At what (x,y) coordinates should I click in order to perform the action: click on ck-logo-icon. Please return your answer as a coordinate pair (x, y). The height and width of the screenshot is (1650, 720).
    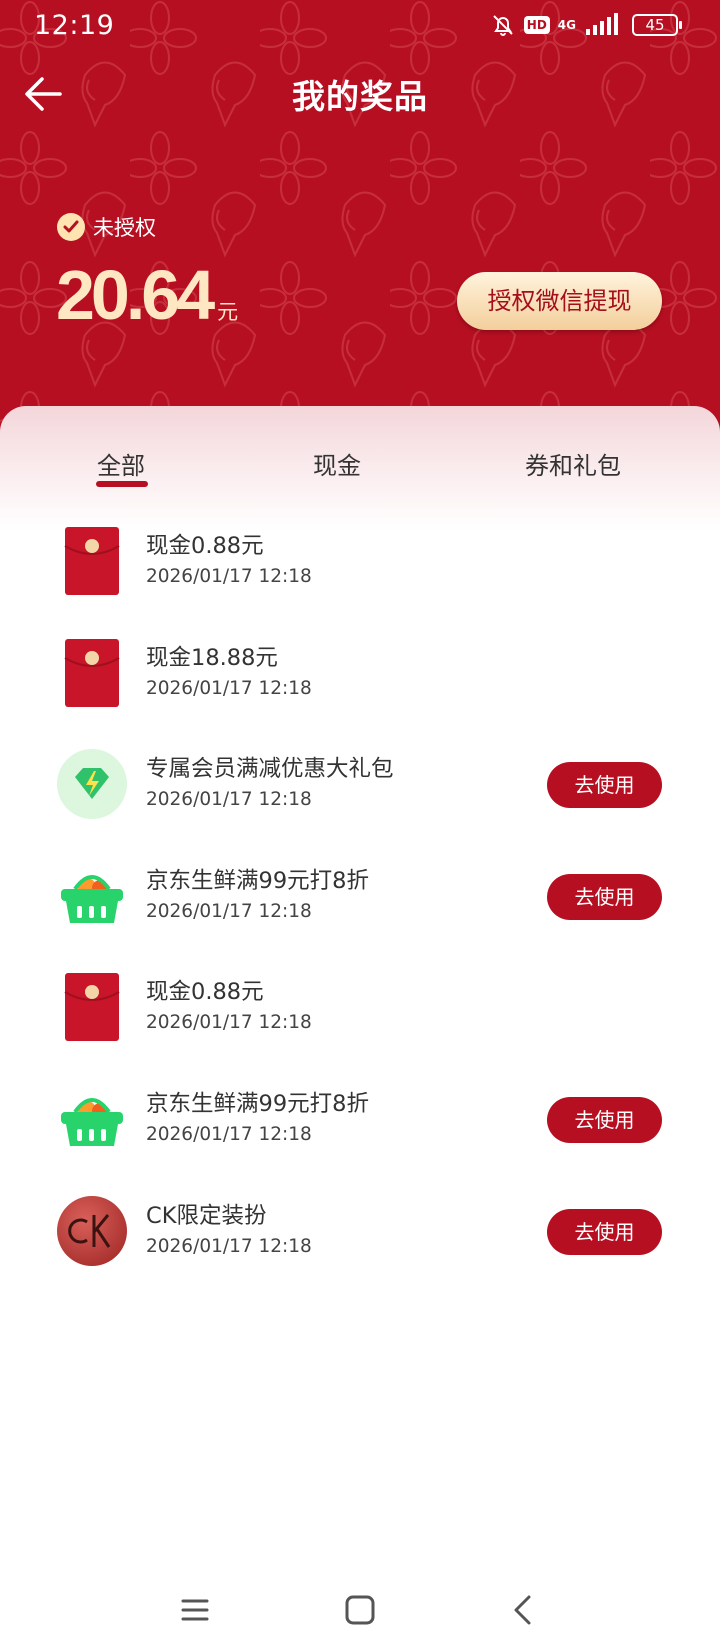
    Looking at the image, I should click on (92, 1230).